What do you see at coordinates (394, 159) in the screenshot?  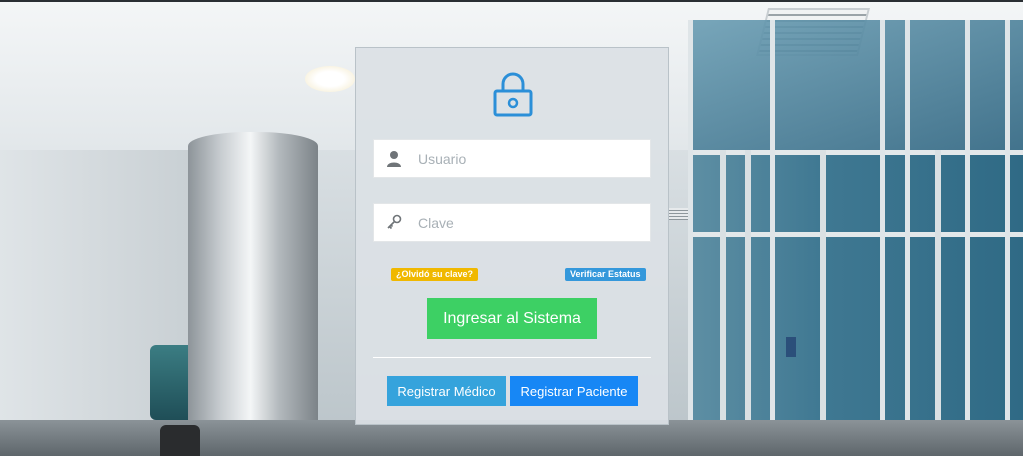 I see `user-icon` at bounding box center [394, 159].